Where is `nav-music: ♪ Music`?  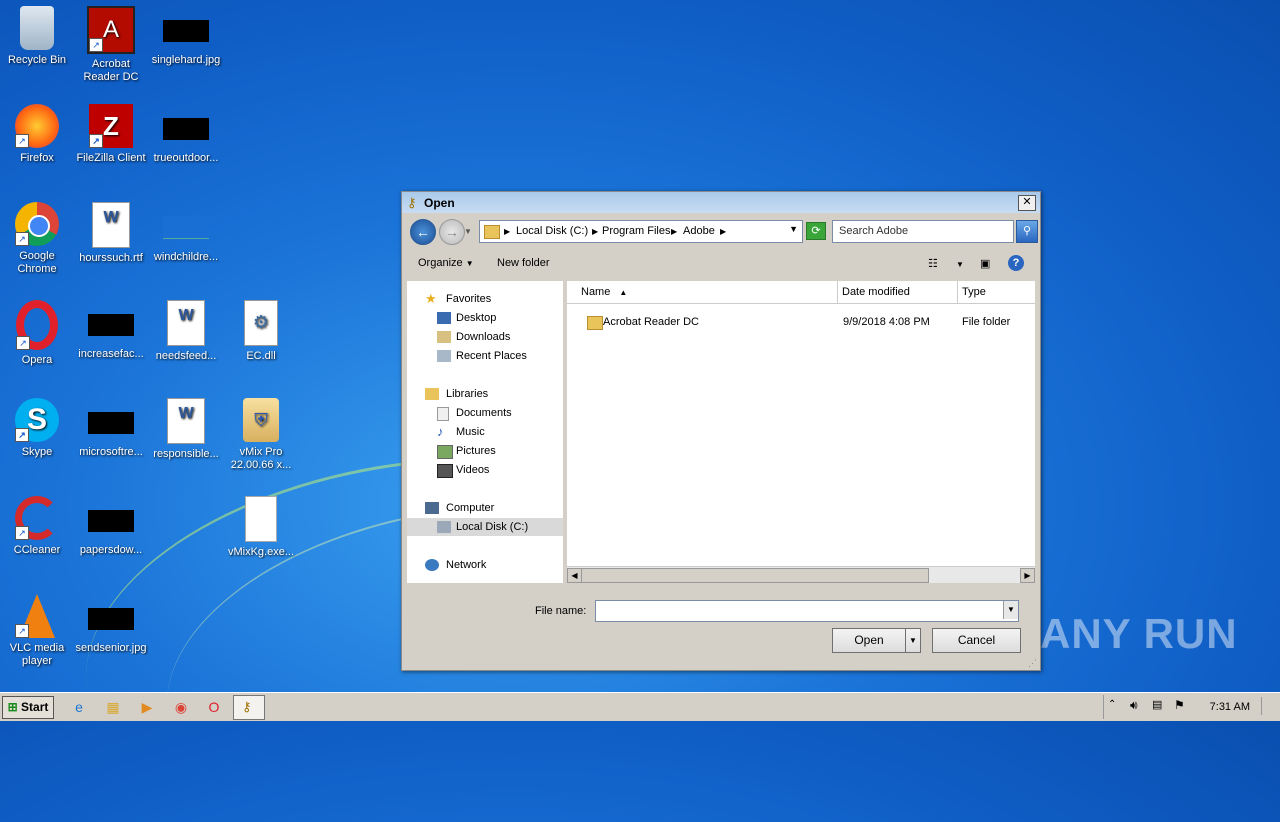 nav-music: ♪ Music is located at coordinates (485, 432).